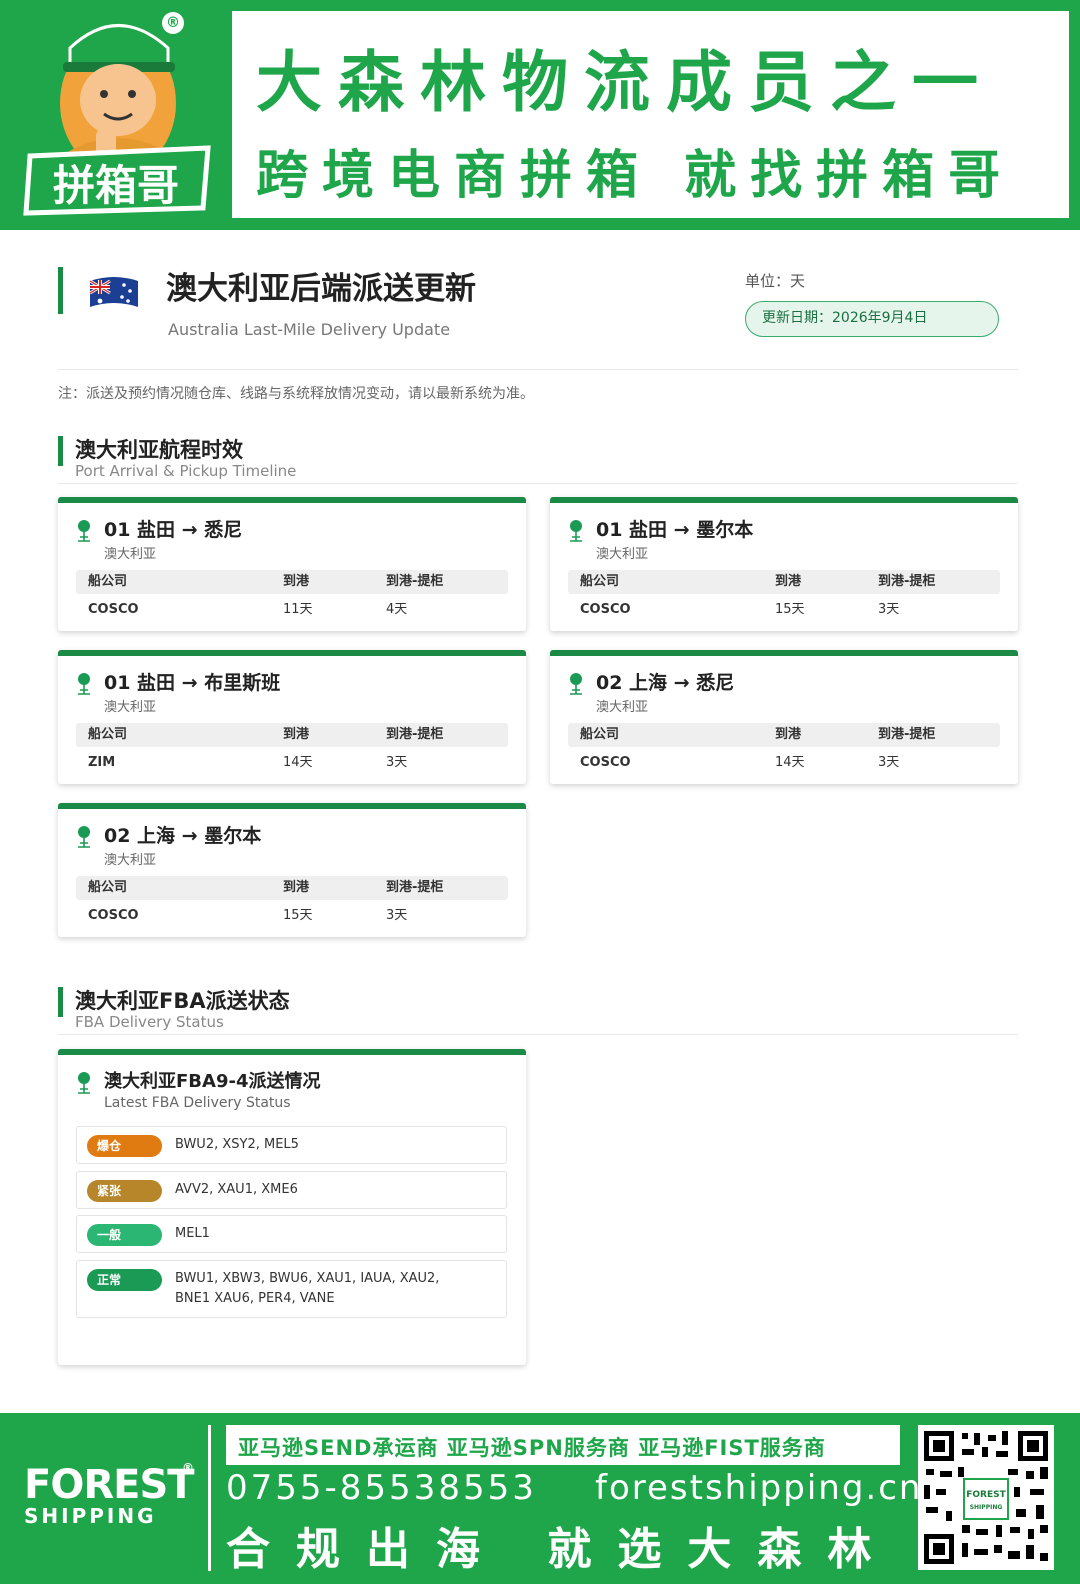 The image size is (1080, 1584). What do you see at coordinates (309, 329) in the screenshot?
I see `page-subtitle: Australia Last-Mile Delivery Update` at bounding box center [309, 329].